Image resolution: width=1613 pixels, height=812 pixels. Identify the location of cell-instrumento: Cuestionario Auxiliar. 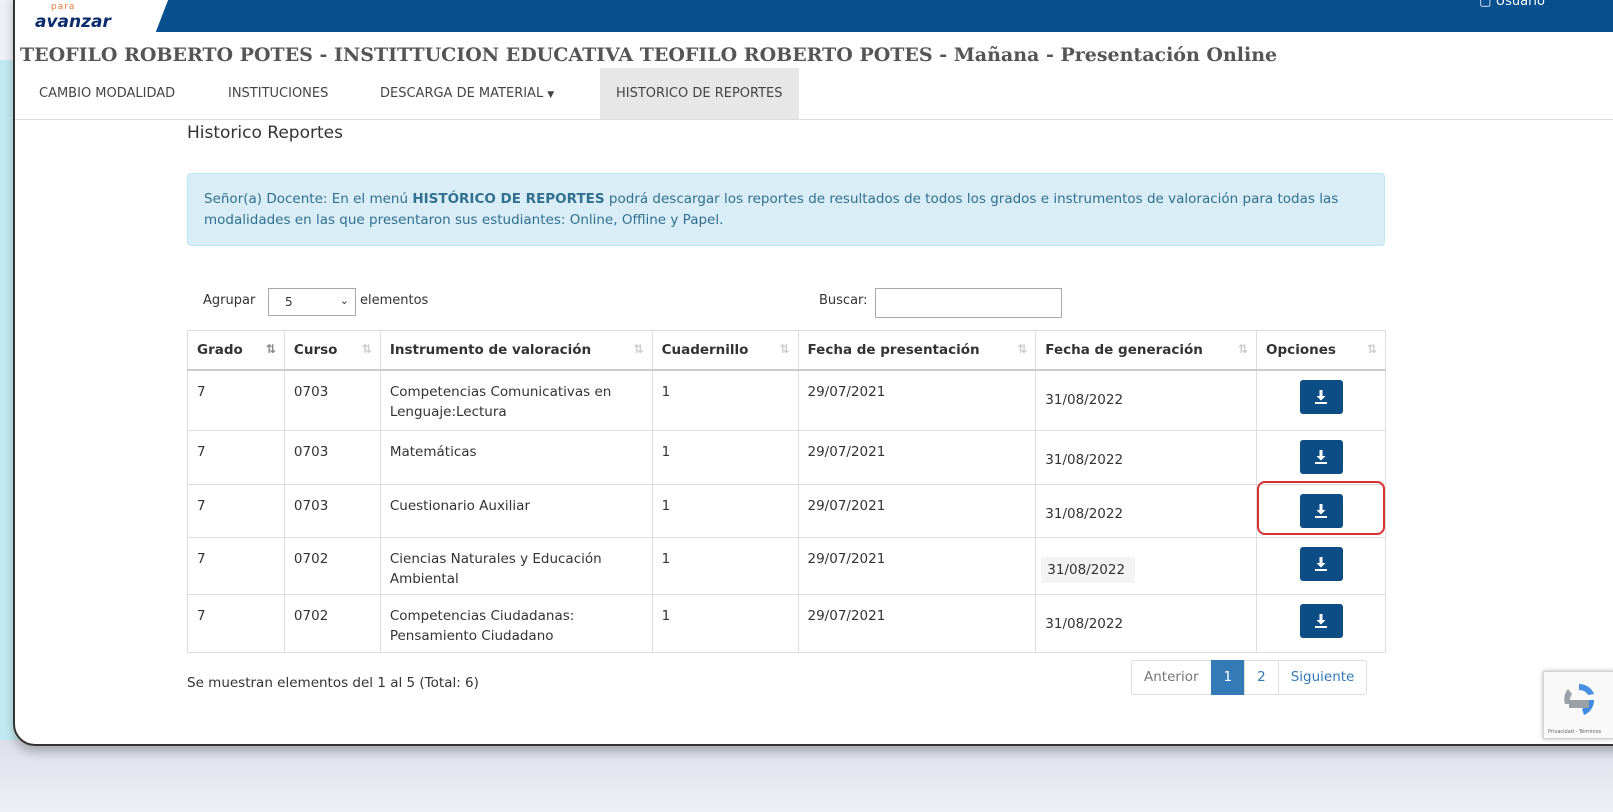
(516, 510).